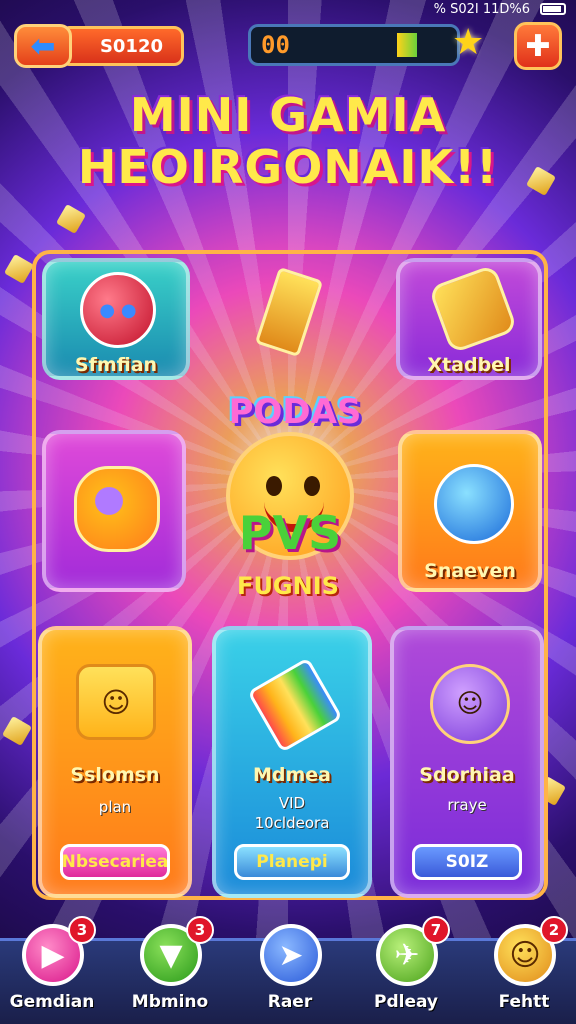  Describe the element at coordinates (405, 1002) in the screenshot. I see `nav-label: Pdleay` at that location.